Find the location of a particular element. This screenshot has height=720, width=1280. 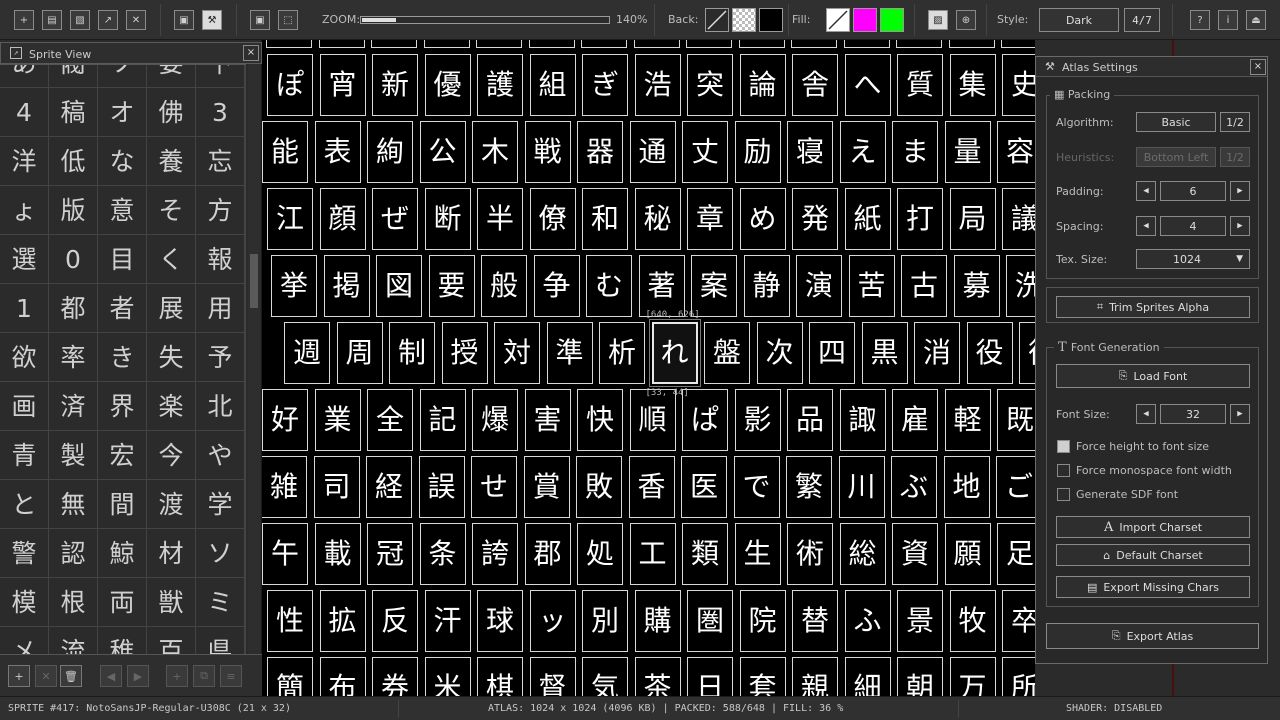

heuristics-dropdown: Bottom Left is located at coordinates (1176, 157).